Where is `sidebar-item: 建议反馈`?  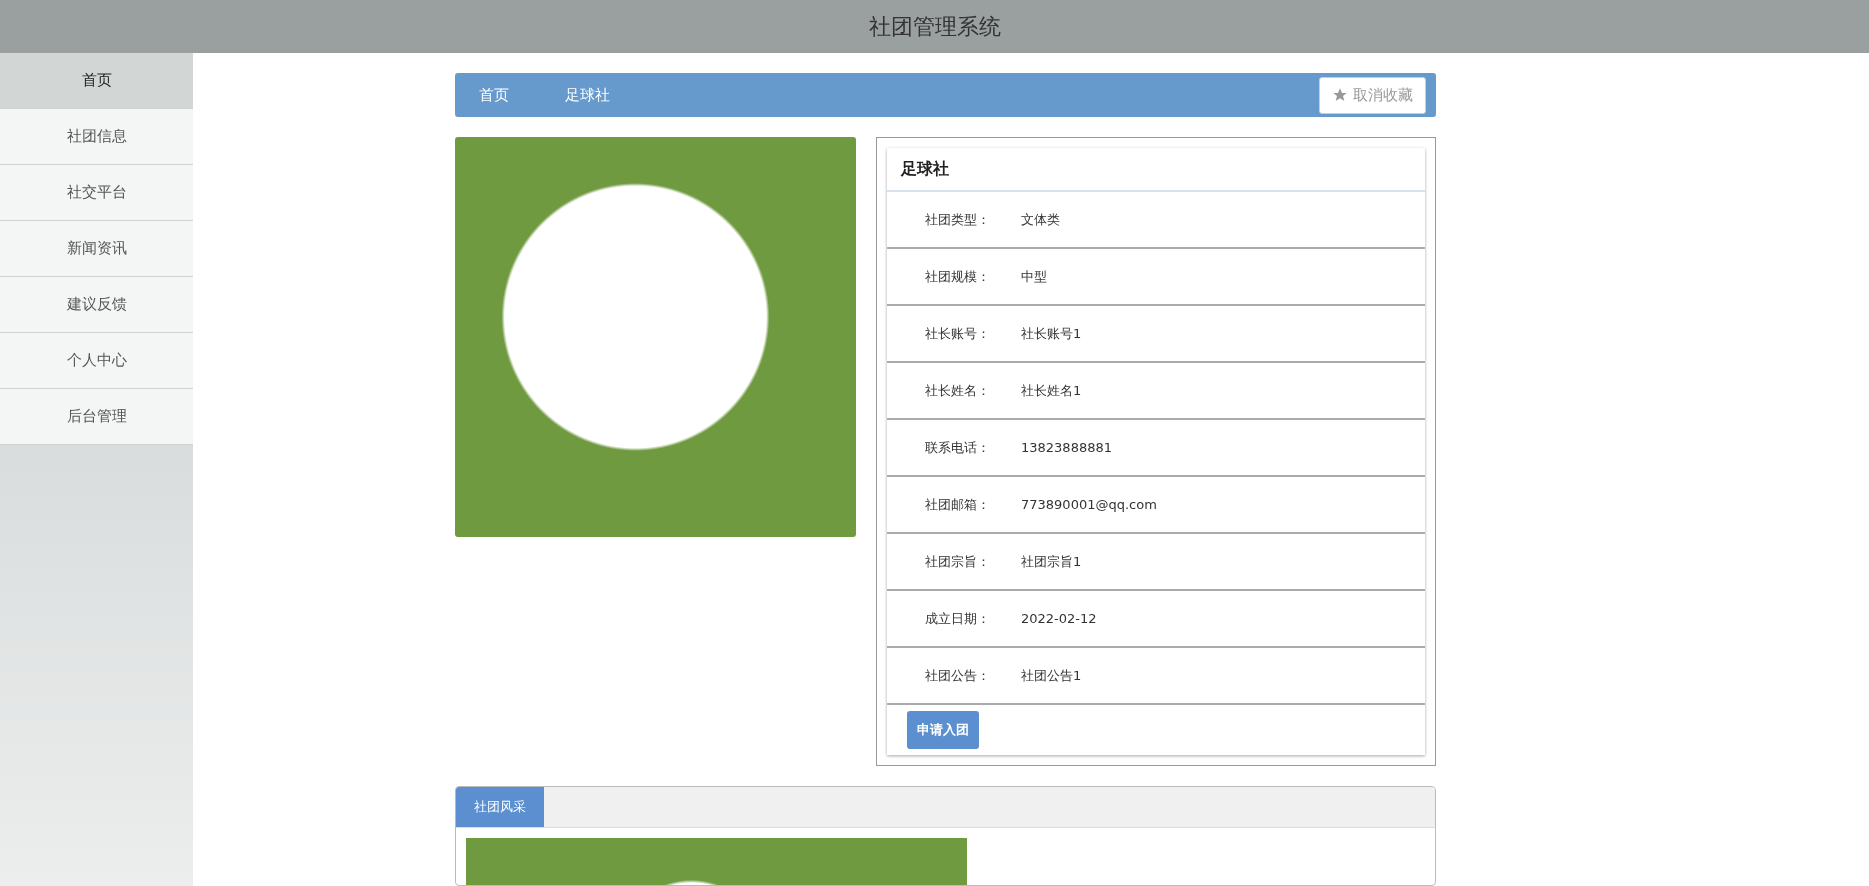 sidebar-item: 建议反馈 is located at coordinates (96, 305).